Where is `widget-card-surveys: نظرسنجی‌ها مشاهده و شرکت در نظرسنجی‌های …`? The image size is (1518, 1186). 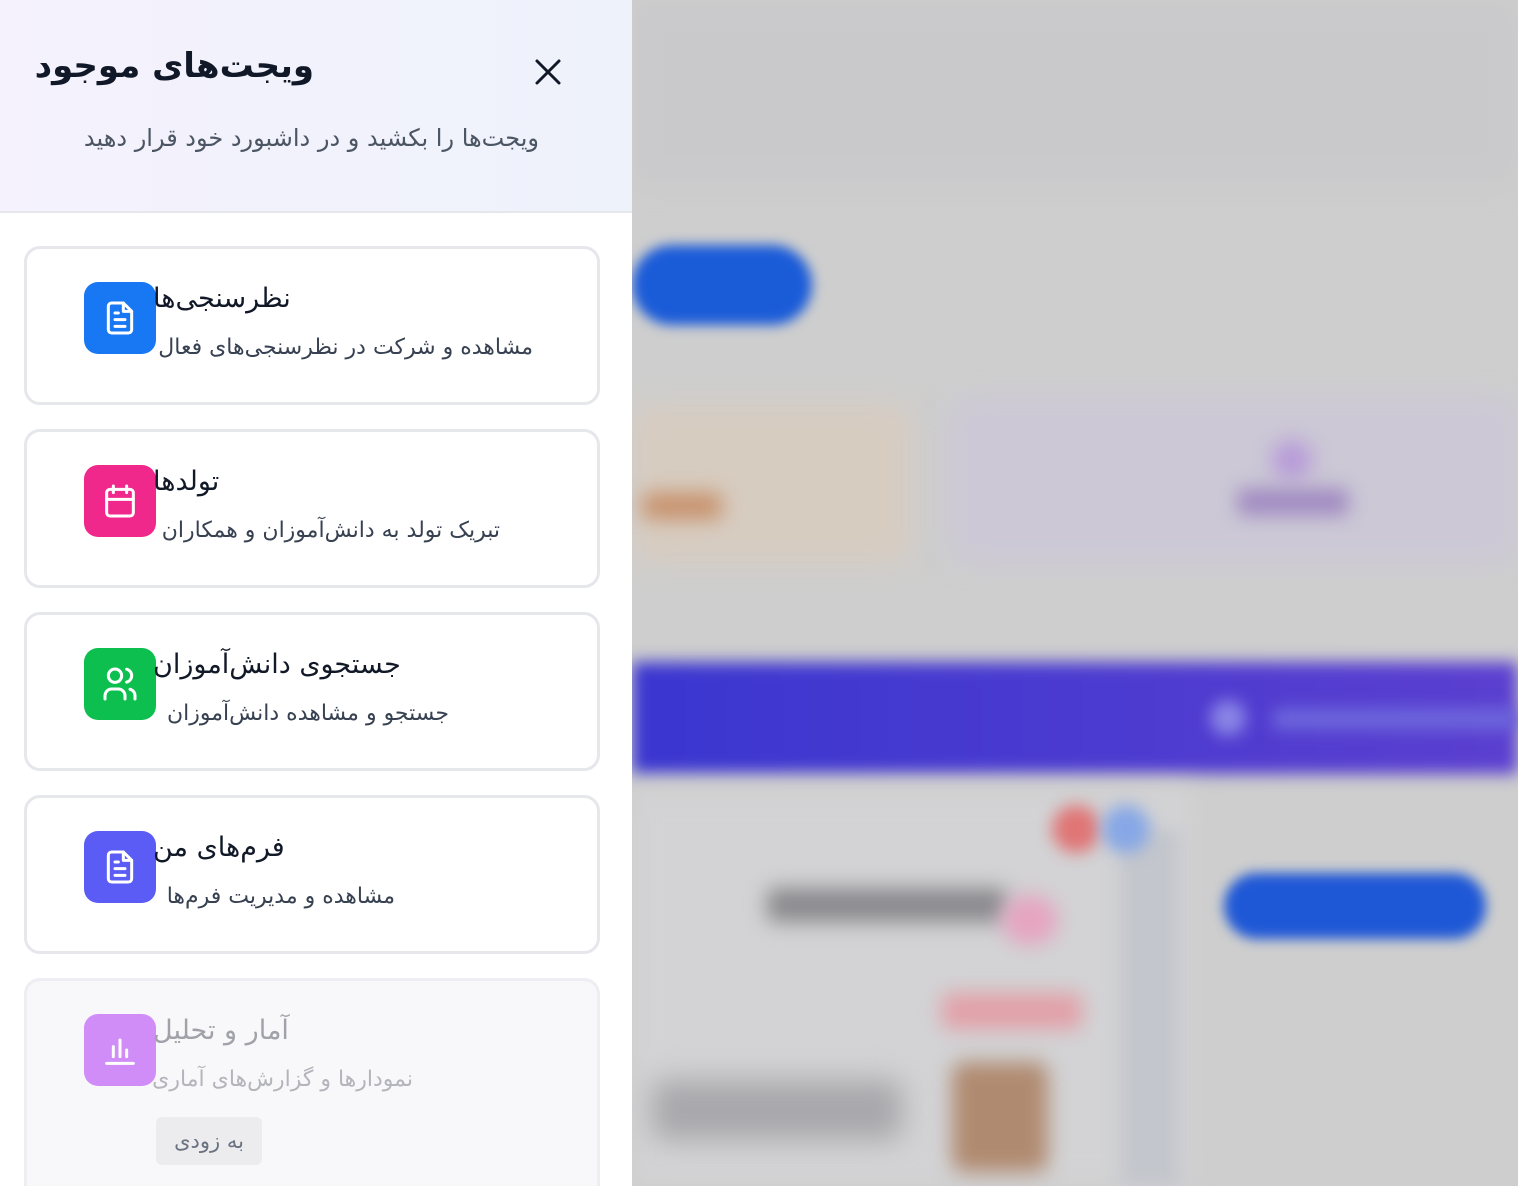 widget-card-surveys: نظرسنجی‌ها مشاهده و شرکت در نظرسنجی‌های … is located at coordinates (312, 325).